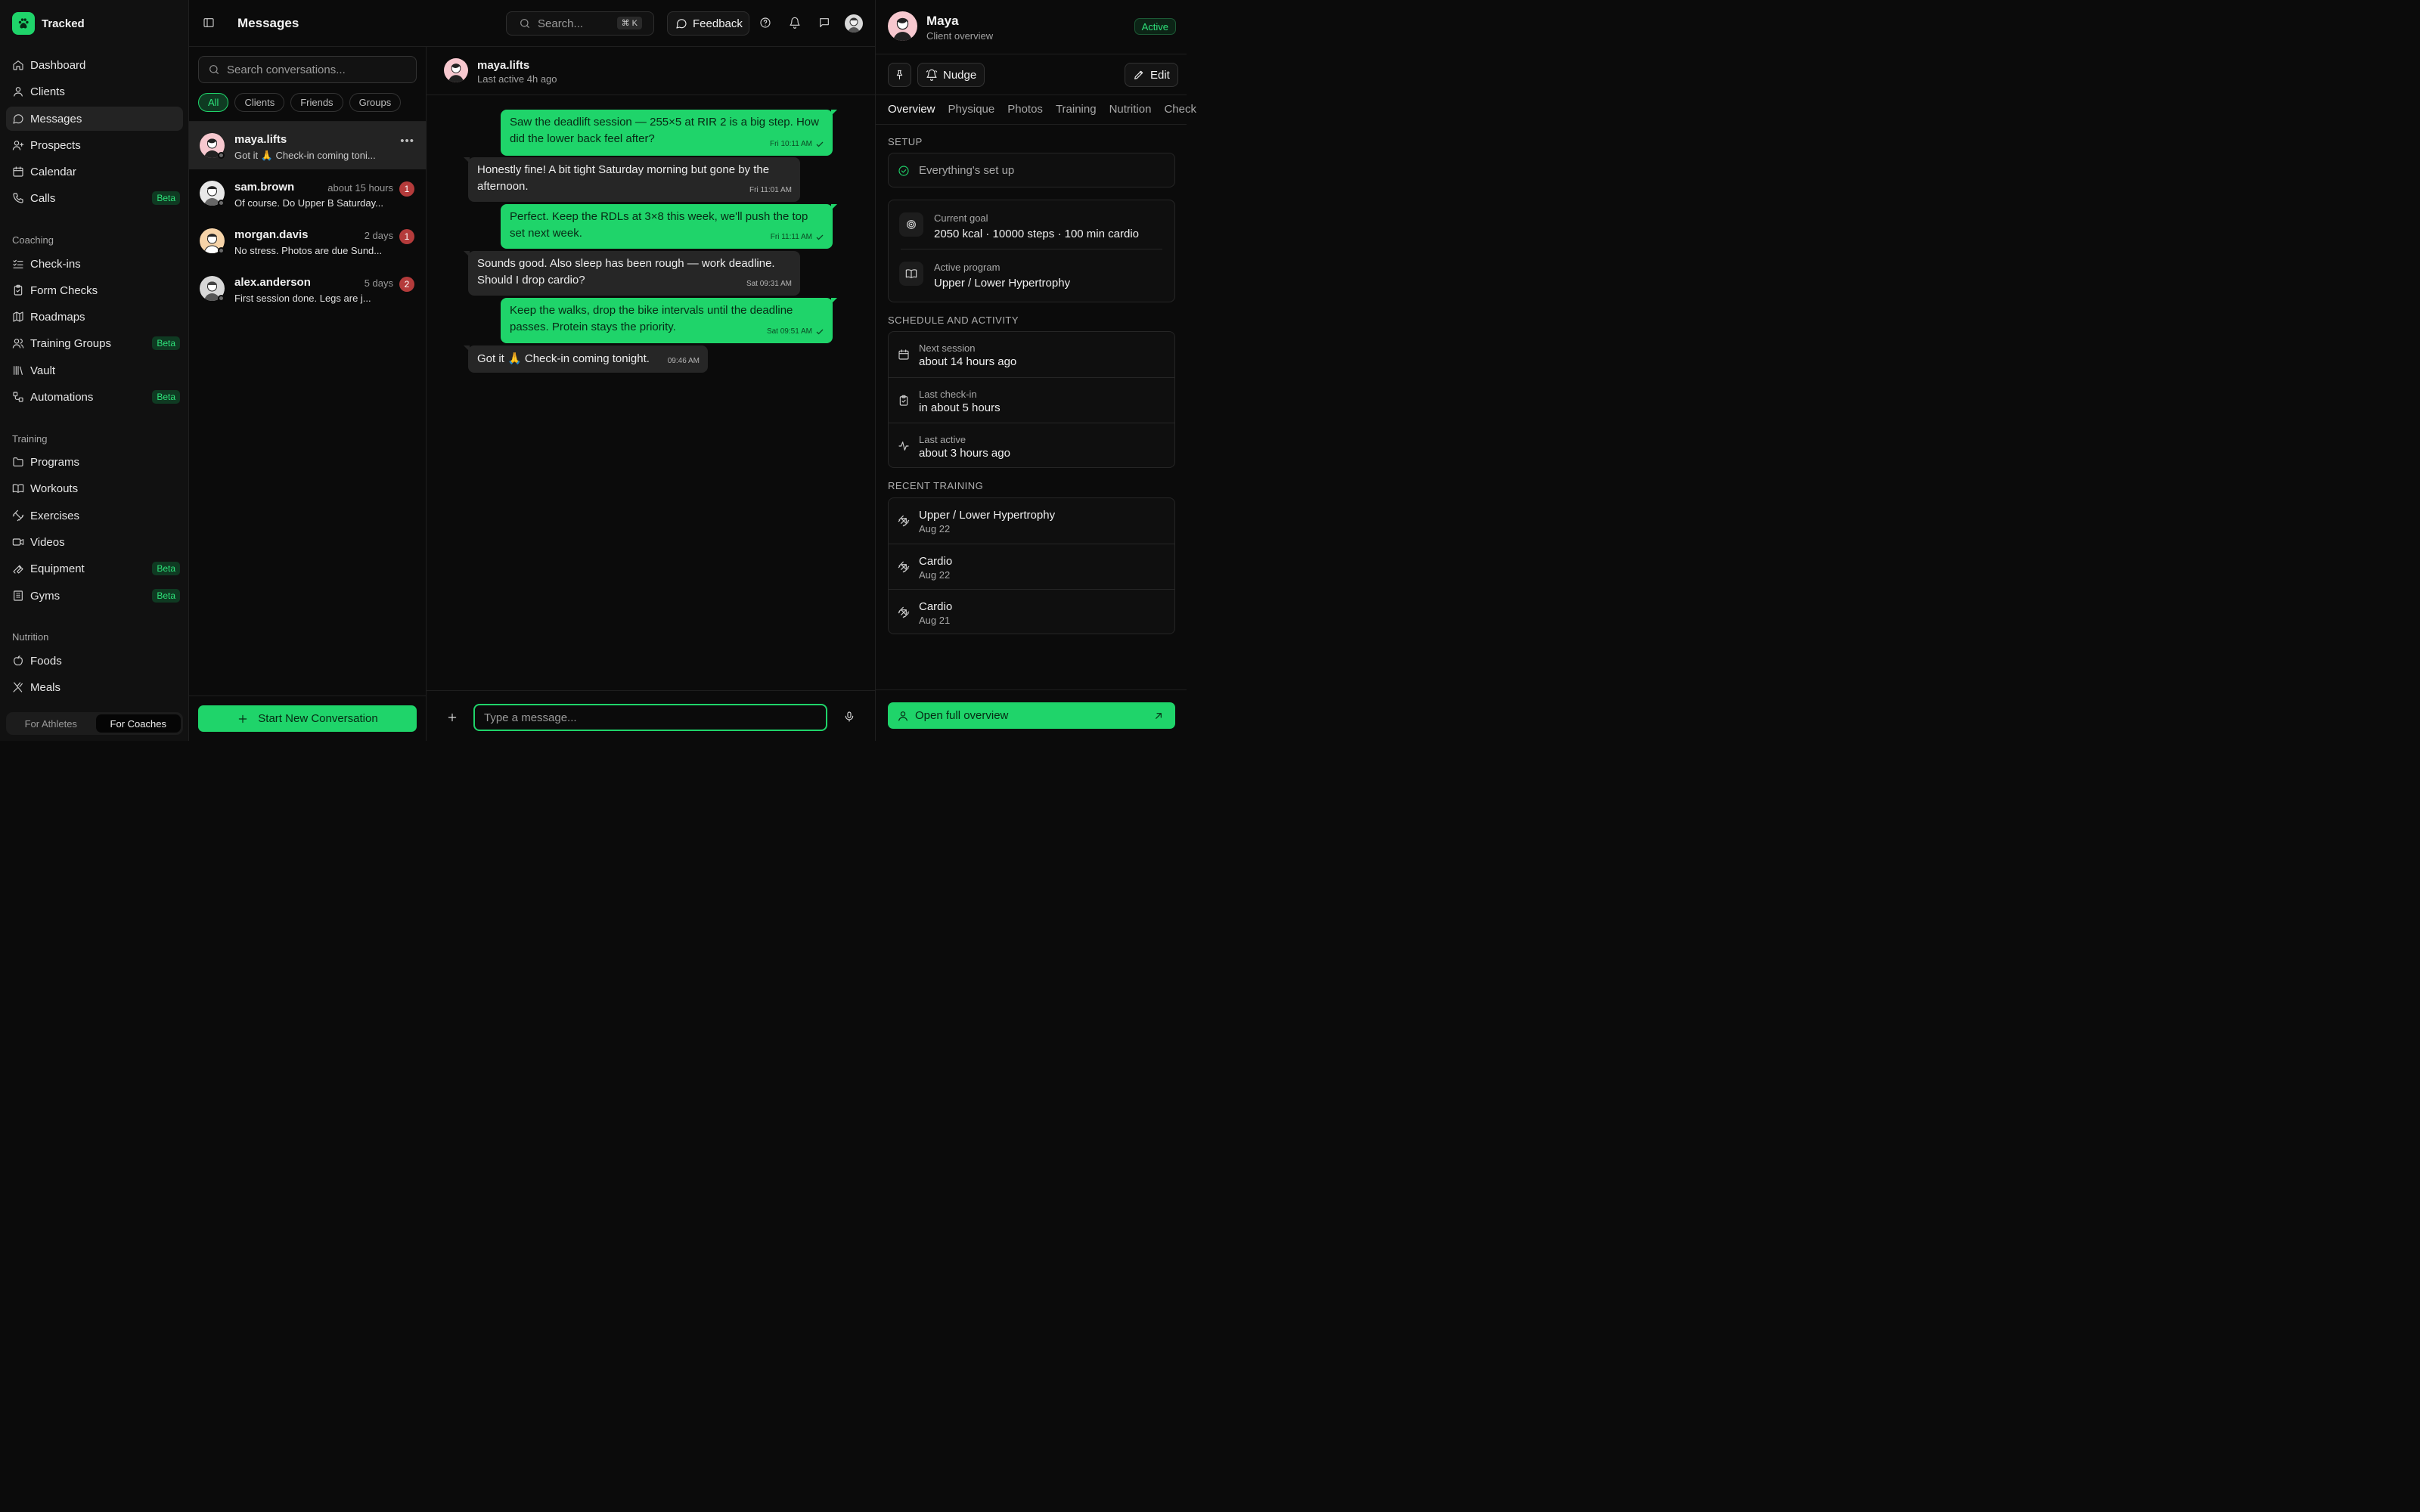 This screenshot has height=1512, width=2420. I want to click on beta-badge: Beta, so click(166, 596).